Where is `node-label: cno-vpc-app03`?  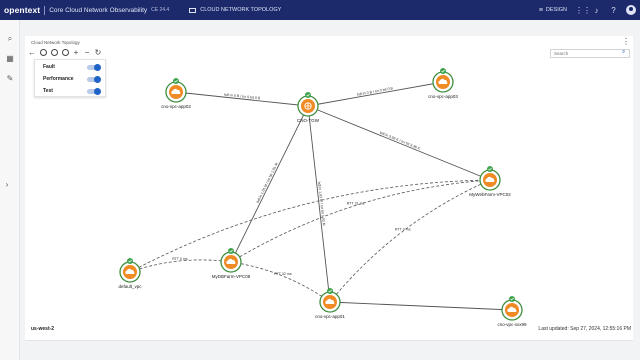
node-label: cno-vpc-app03 is located at coordinates (443, 96).